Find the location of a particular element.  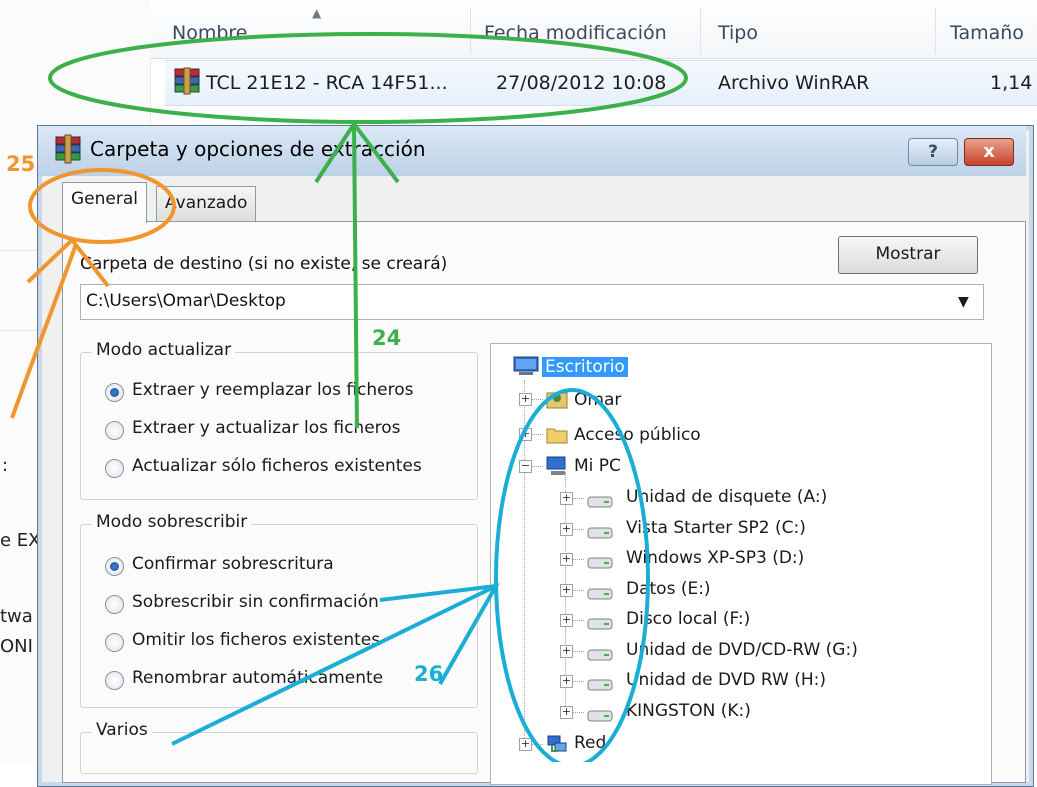

cyan-arrow is located at coordinates (334, 665).